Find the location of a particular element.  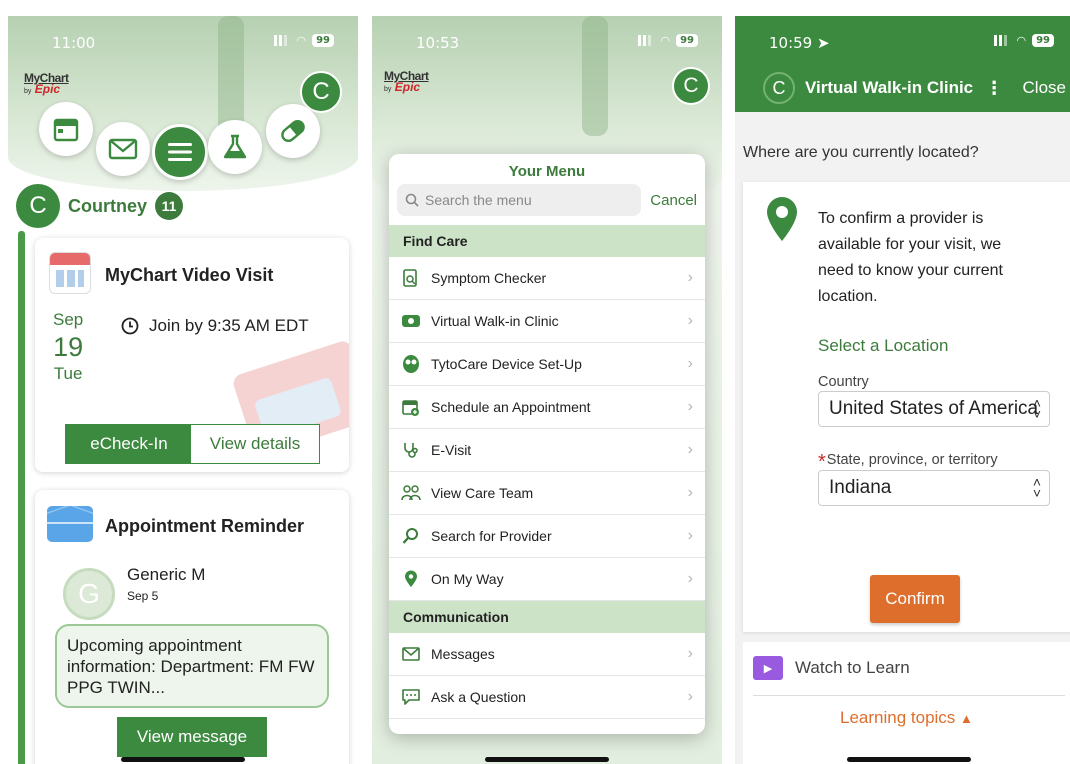

status-time: 10:53 is located at coordinates (438, 43).